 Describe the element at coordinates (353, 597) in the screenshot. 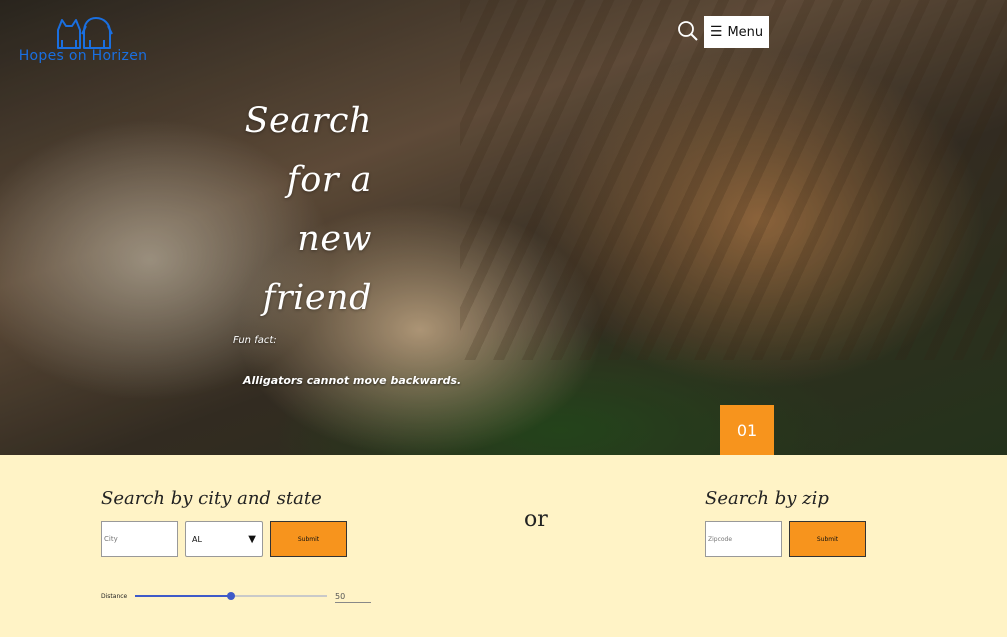

I see `distance-value: 50` at that location.